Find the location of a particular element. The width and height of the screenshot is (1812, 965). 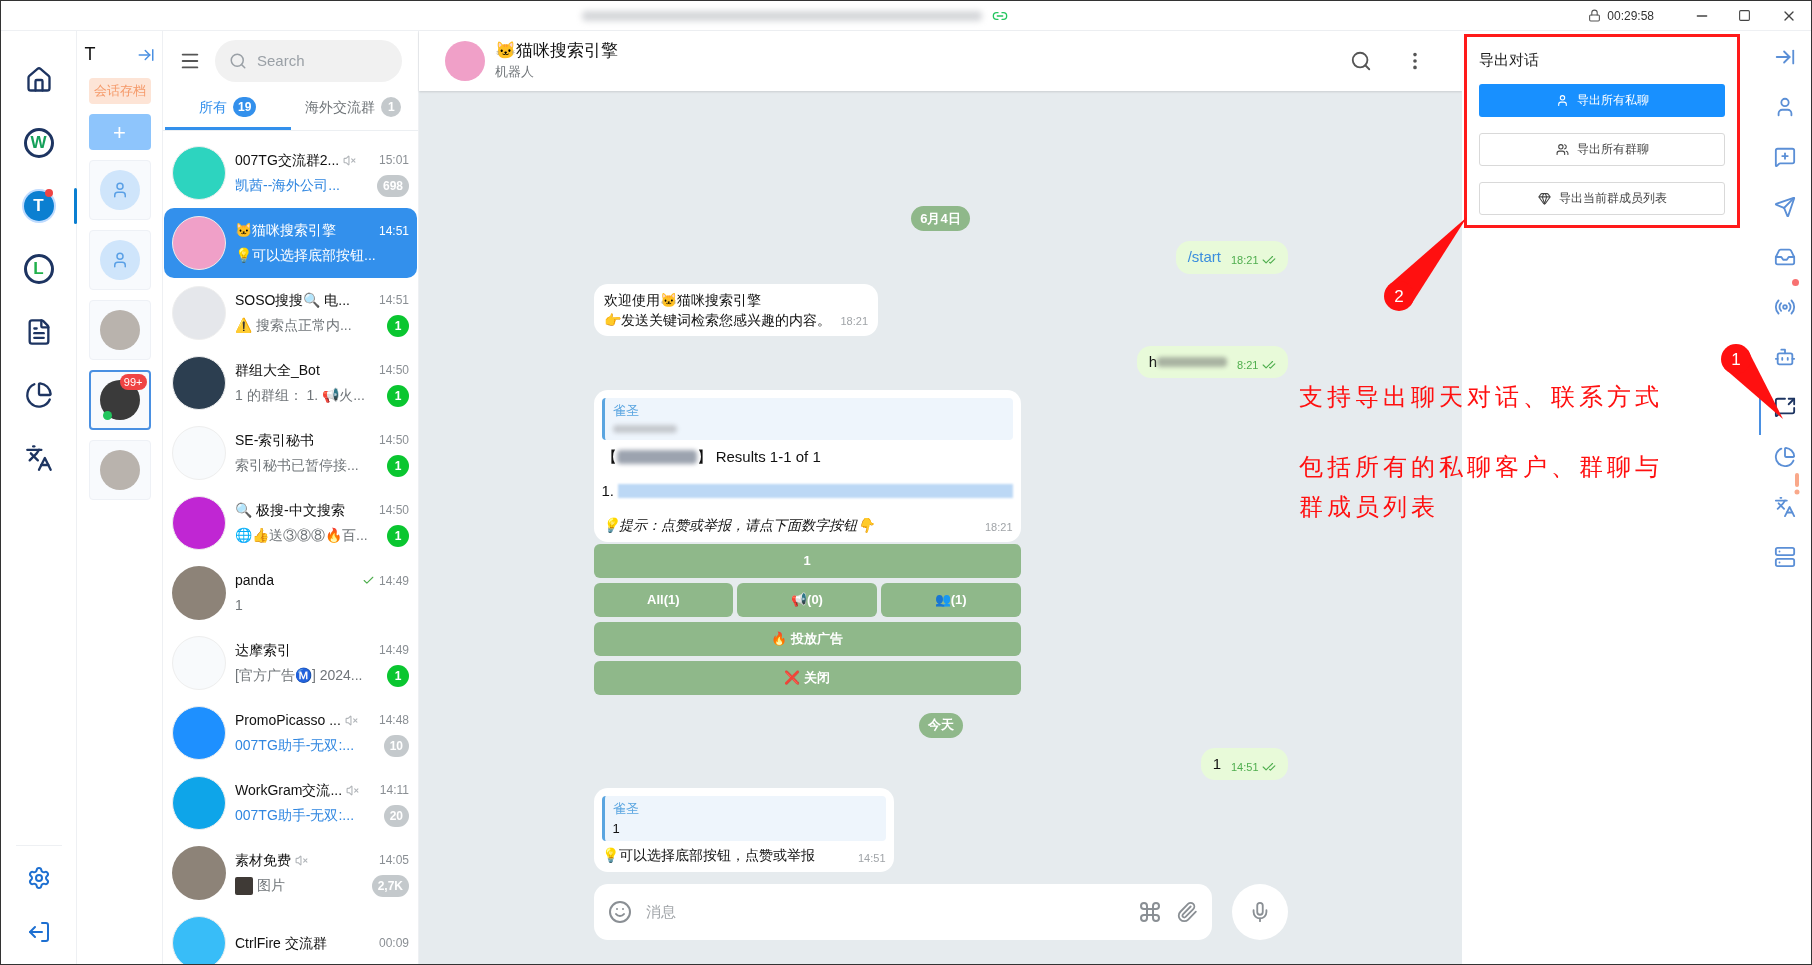

message-text: /start is located at coordinates (1204, 257).